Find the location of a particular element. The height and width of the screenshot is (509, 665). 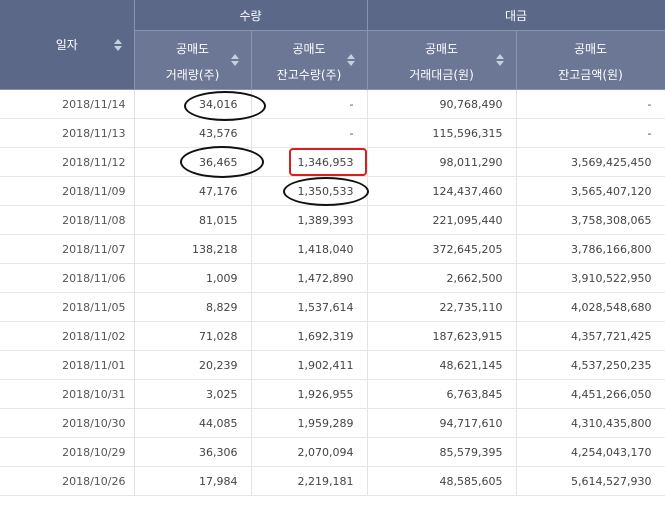

date-cell: 2018/11/08 is located at coordinates (67, 220).